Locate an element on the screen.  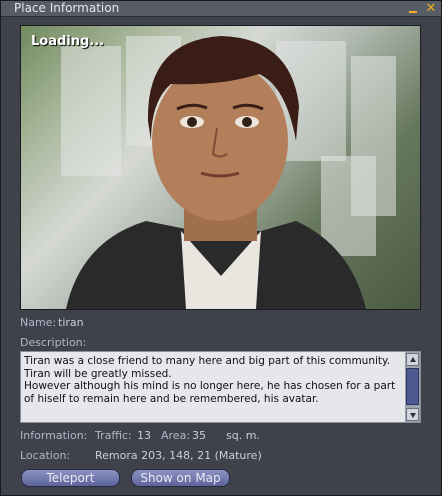
title-bar: Place Information ✕ is located at coordinates (221, 9).